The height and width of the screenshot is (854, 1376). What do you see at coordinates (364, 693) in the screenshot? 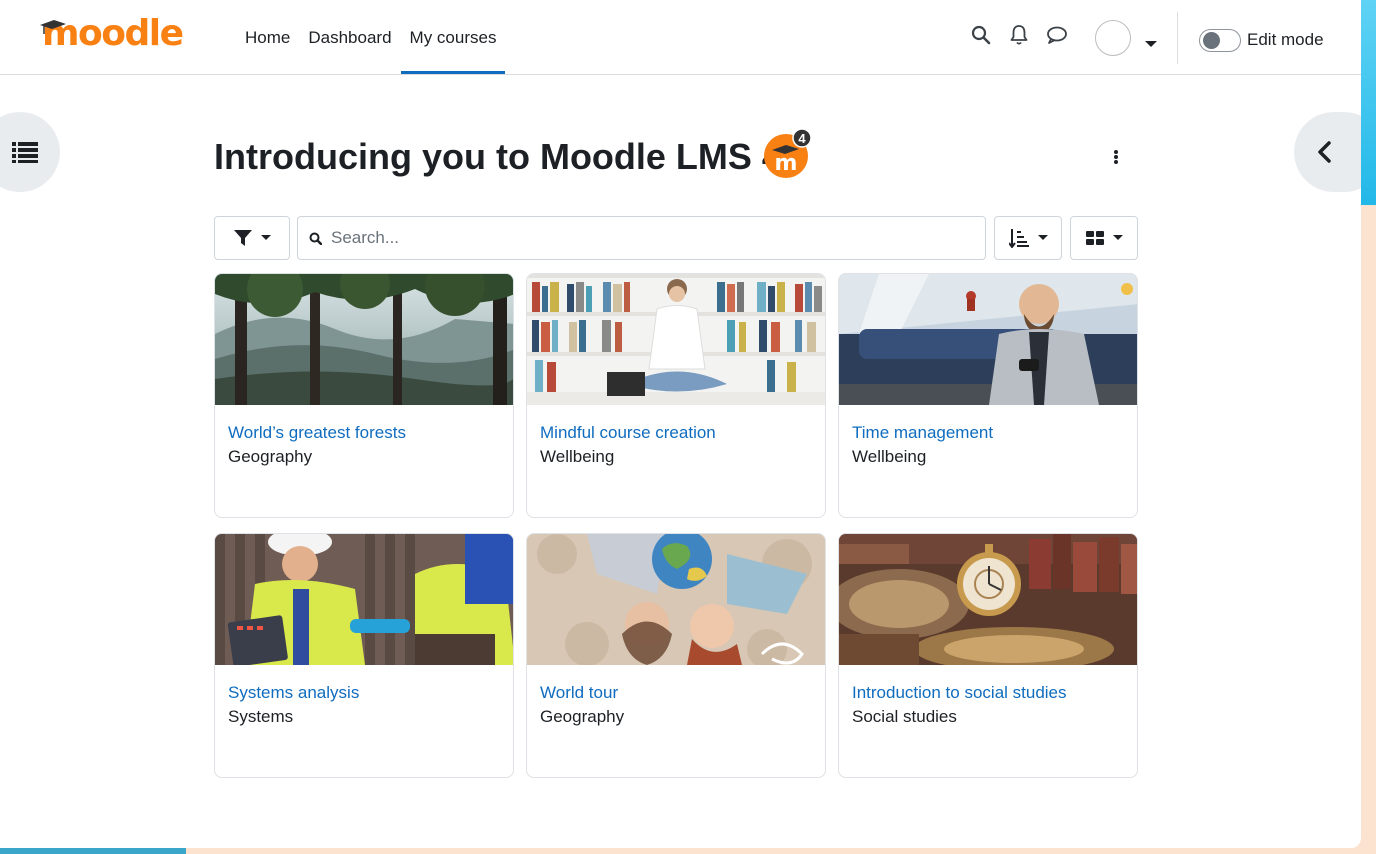
I see `course-title: Systems analysis` at bounding box center [364, 693].